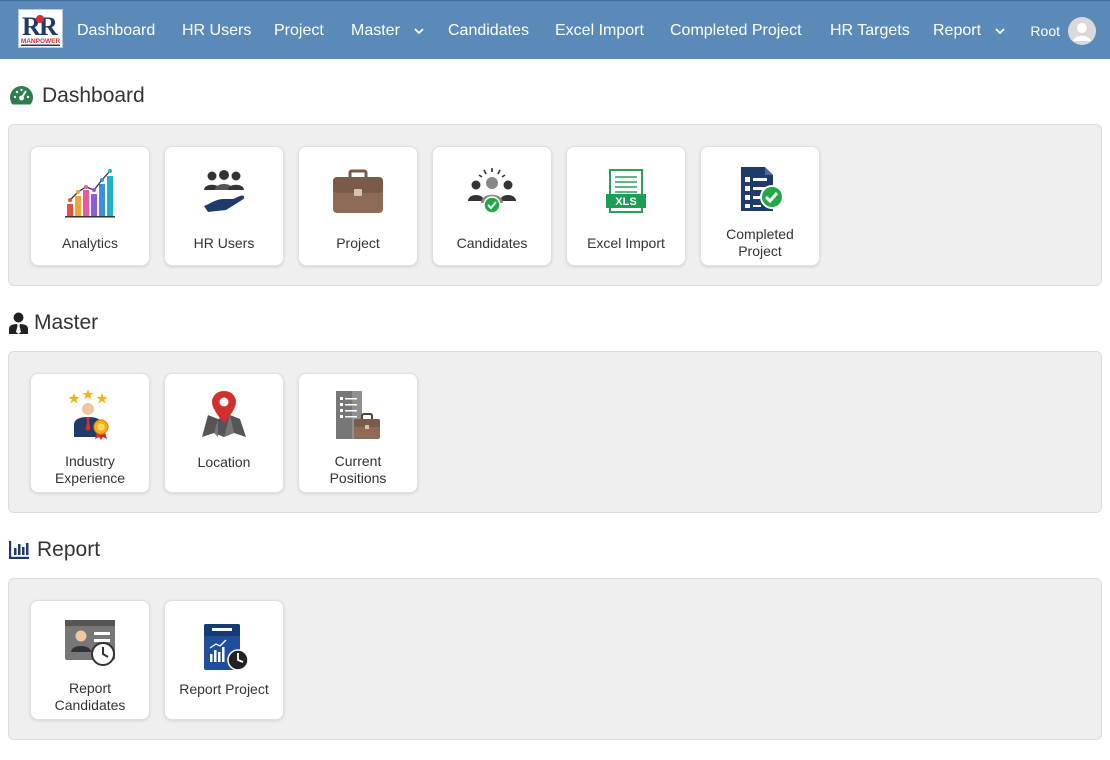 This screenshot has width=1110, height=760. I want to click on user-menu: Root, so click(1063, 30).